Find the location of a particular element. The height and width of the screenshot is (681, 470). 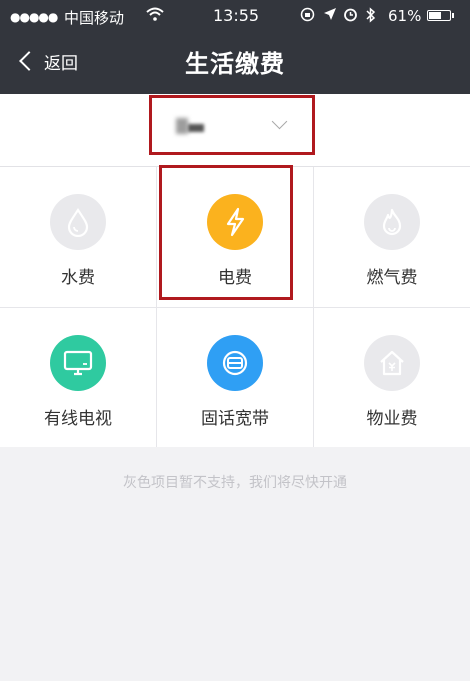

account-selector-bar is located at coordinates (235, 130).